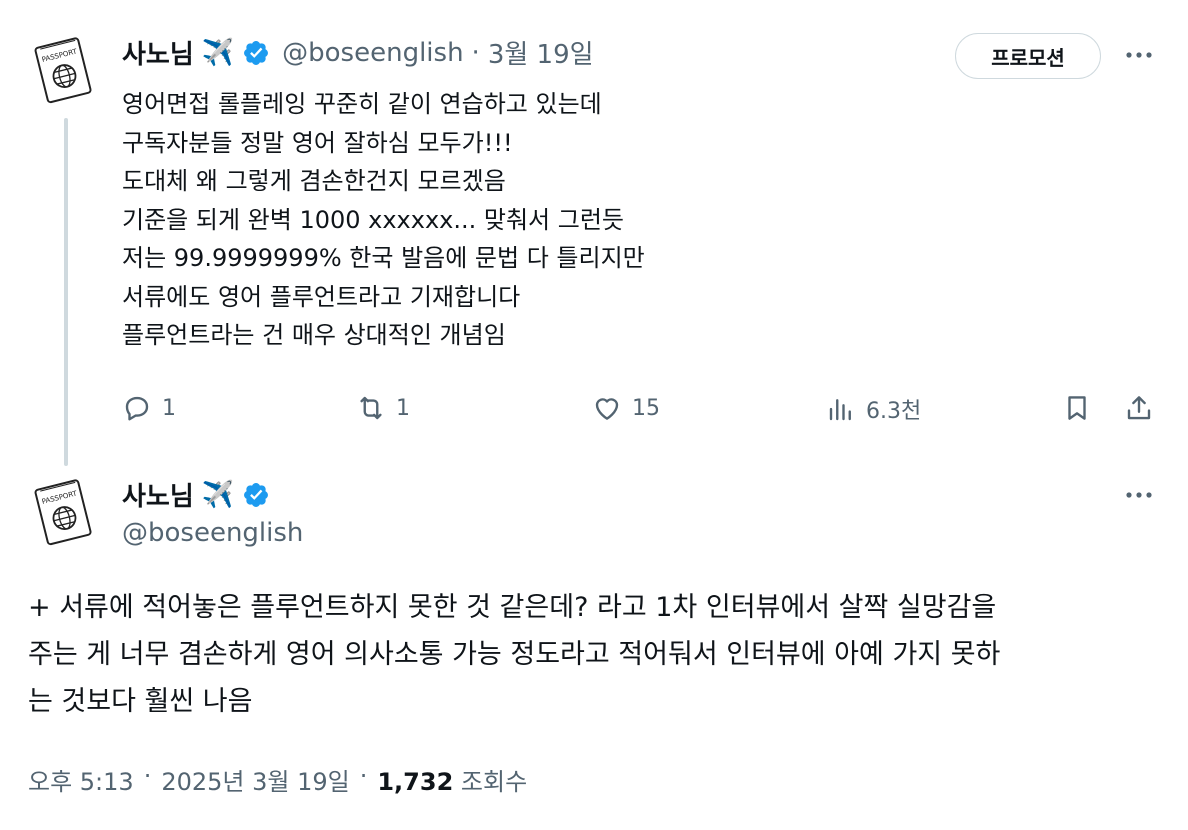  Describe the element at coordinates (541, 52) in the screenshot. I see `tweet-date: 3월 19일` at that location.